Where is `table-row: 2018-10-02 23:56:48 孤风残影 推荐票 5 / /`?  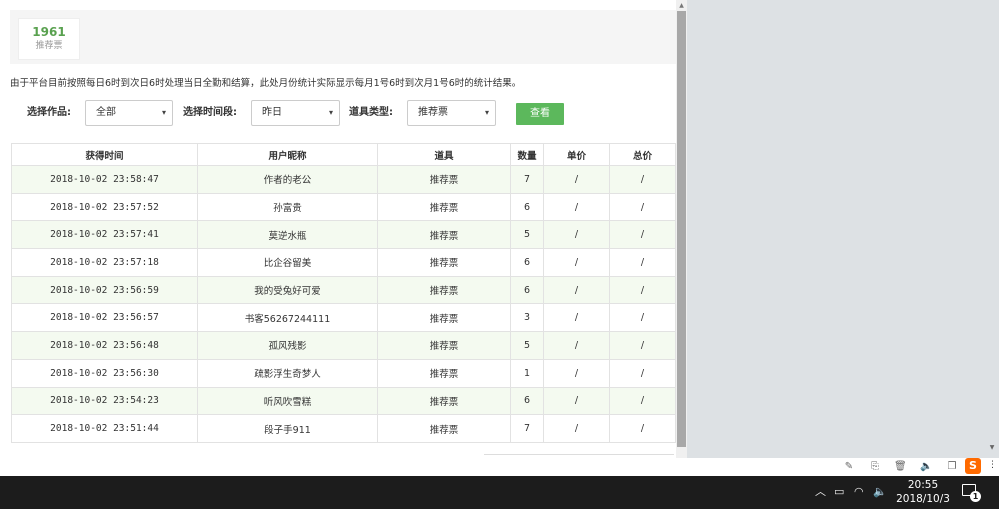 table-row: 2018-10-02 23:56:48 孤风残影 推荐票 5 / / is located at coordinates (343, 345).